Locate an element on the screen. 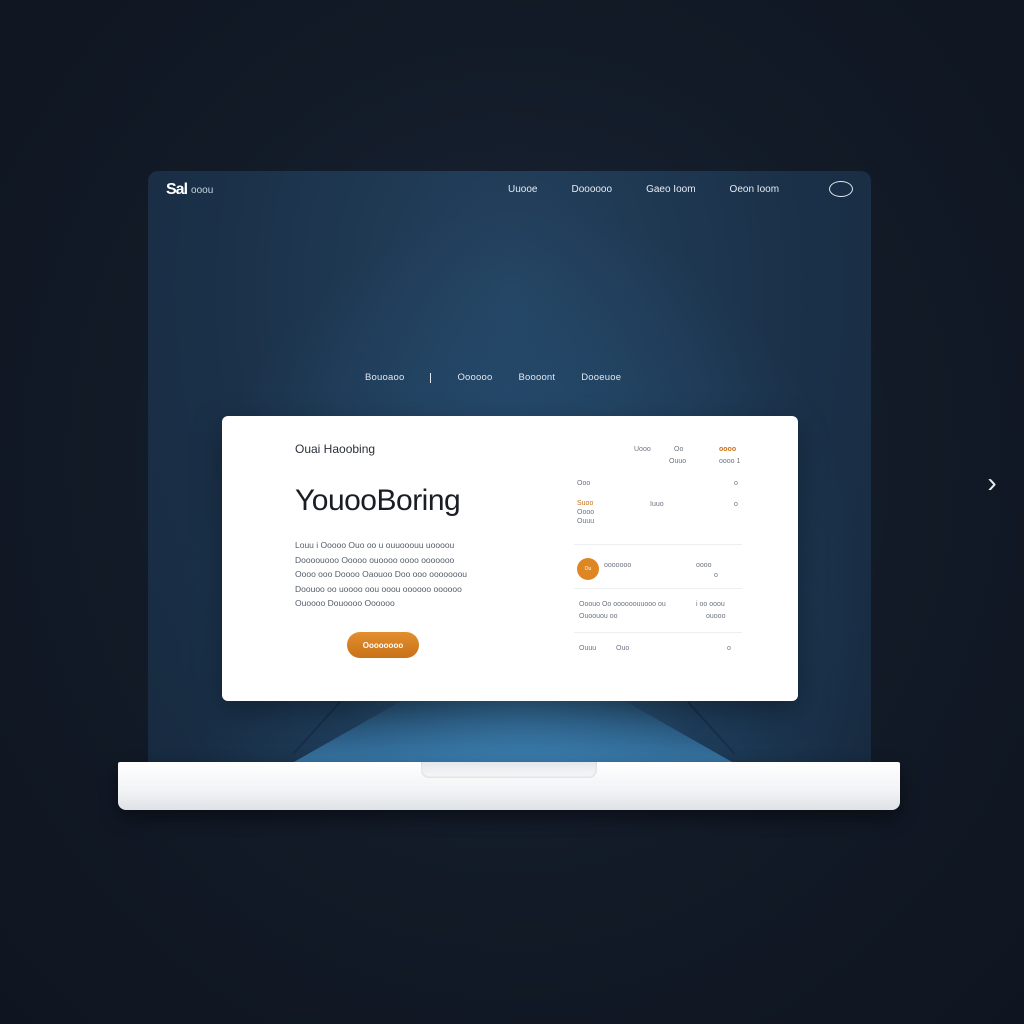 Image resolution: width=1024 pixels, height=1024 pixels. panel-col-c-sub: oooo 1 is located at coordinates (730, 461).